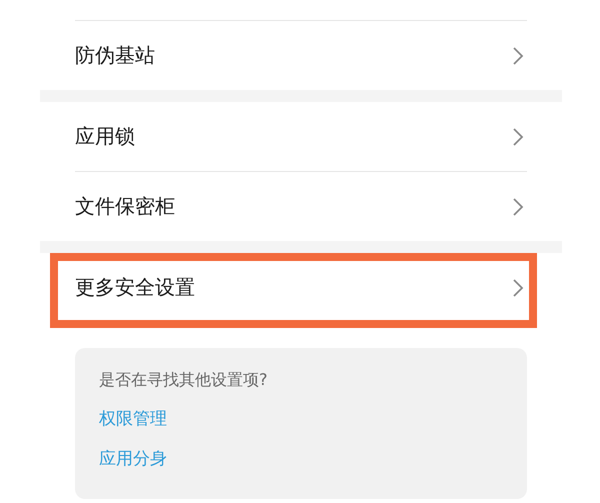  I want to click on row-label: 防伪基站, so click(115, 55).